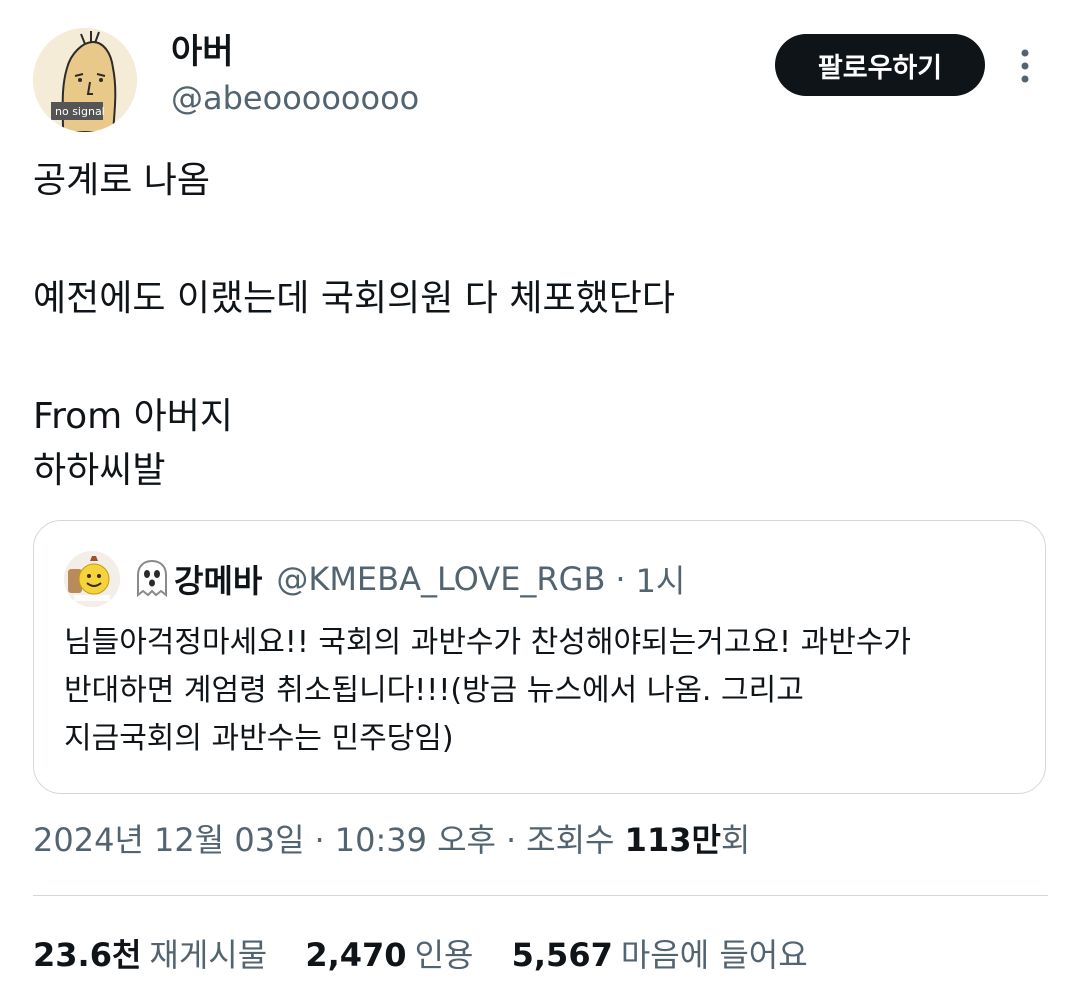 This screenshot has width=1080, height=1003. What do you see at coordinates (354, 298) in the screenshot?
I see `tweet-line: 예전에도 이랬는데 국회의원 다 체포했단다` at bounding box center [354, 298].